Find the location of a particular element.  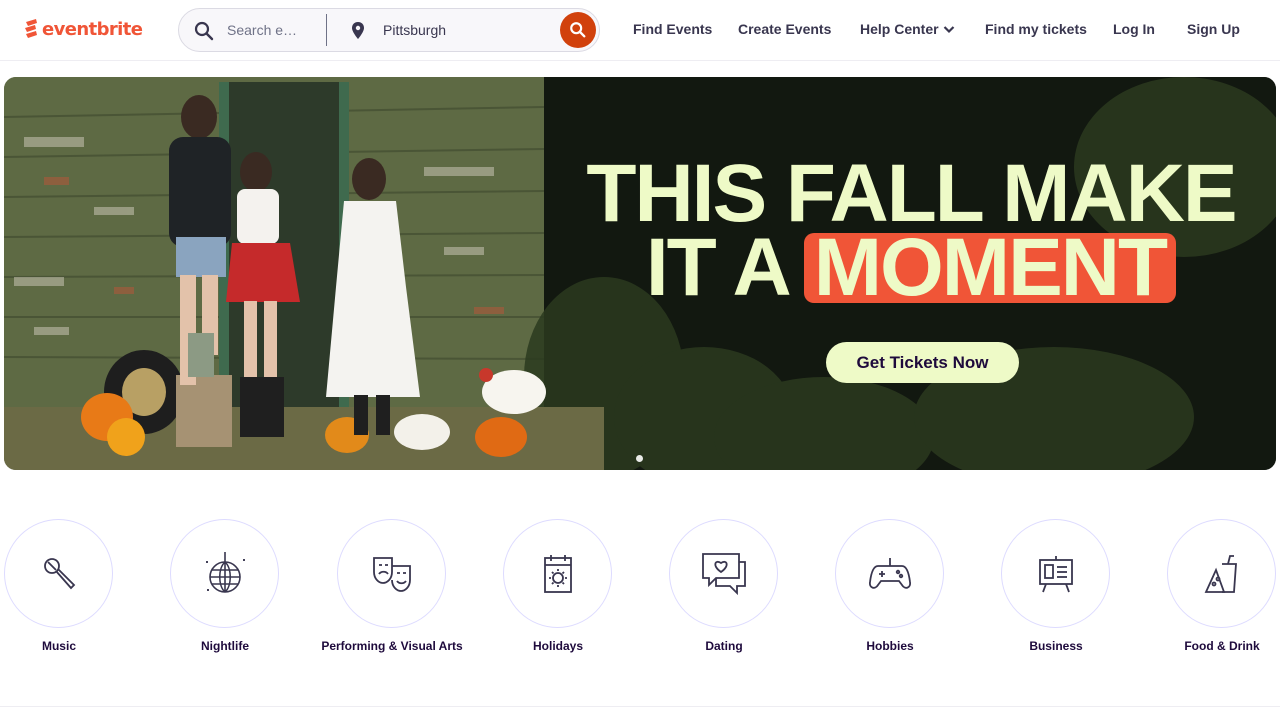

category-label: Nightlife is located at coordinates (225, 646).